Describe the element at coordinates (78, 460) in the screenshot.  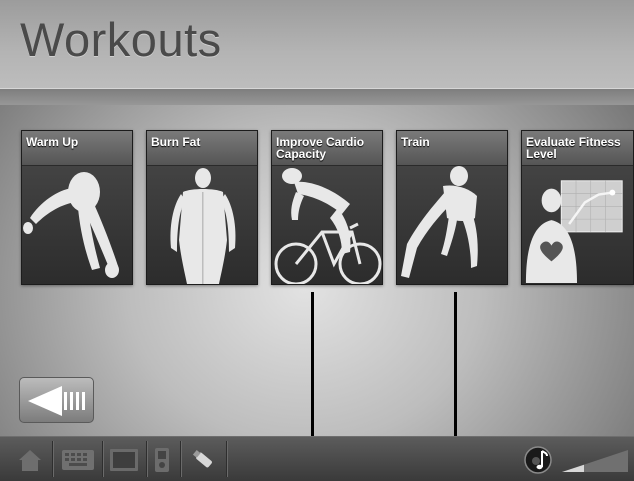
I see `keyboard-icon` at that location.